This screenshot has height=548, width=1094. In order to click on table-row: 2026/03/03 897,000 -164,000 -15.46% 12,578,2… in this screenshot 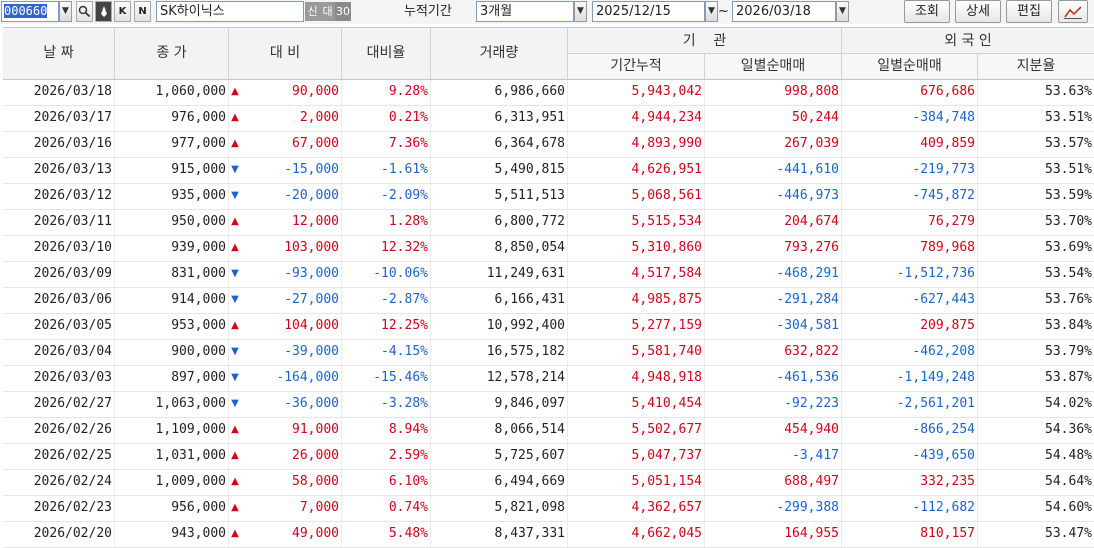, I will do `click(548, 379)`.